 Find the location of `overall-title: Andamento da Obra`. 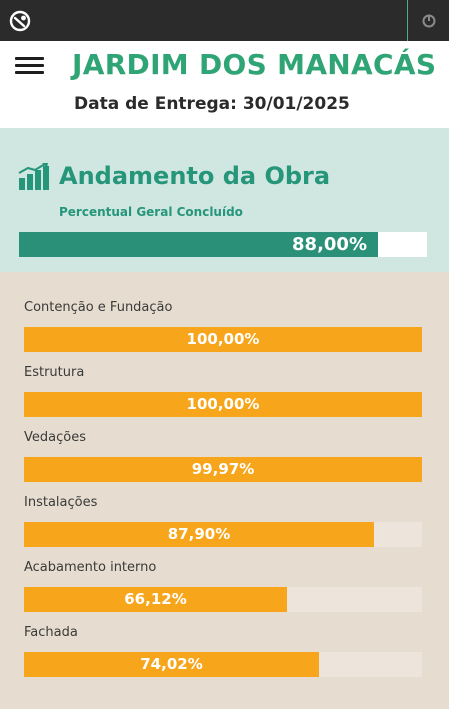

overall-title: Andamento da Obra is located at coordinates (195, 176).